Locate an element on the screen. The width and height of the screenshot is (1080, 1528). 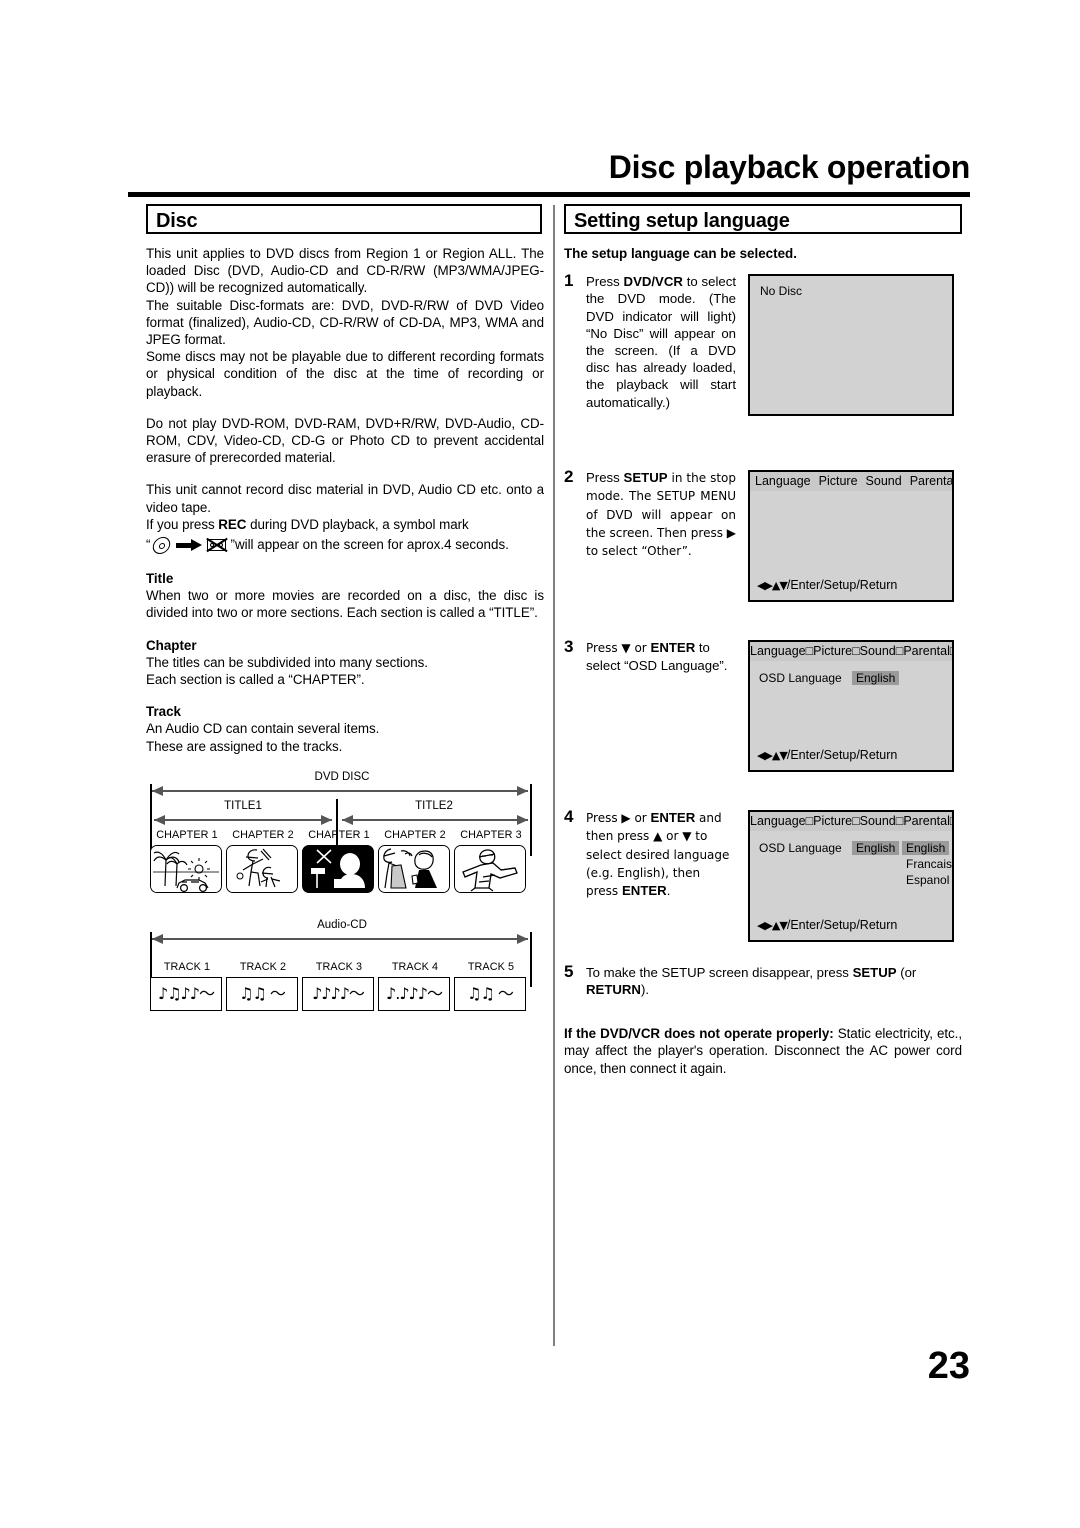
setup-menubar: Language Picture Sound Parental Other is located at coordinates (851, 482).